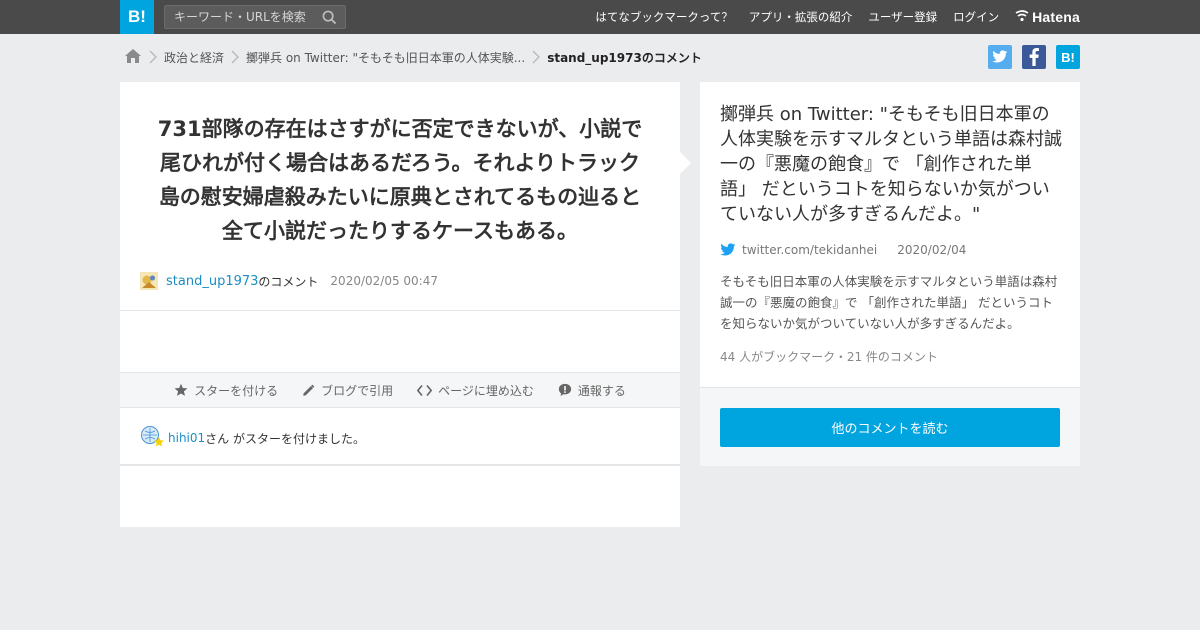 This screenshot has height=630, width=1200. What do you see at coordinates (186, 438) in the screenshot?
I see `star-user-link: hihi01` at bounding box center [186, 438].